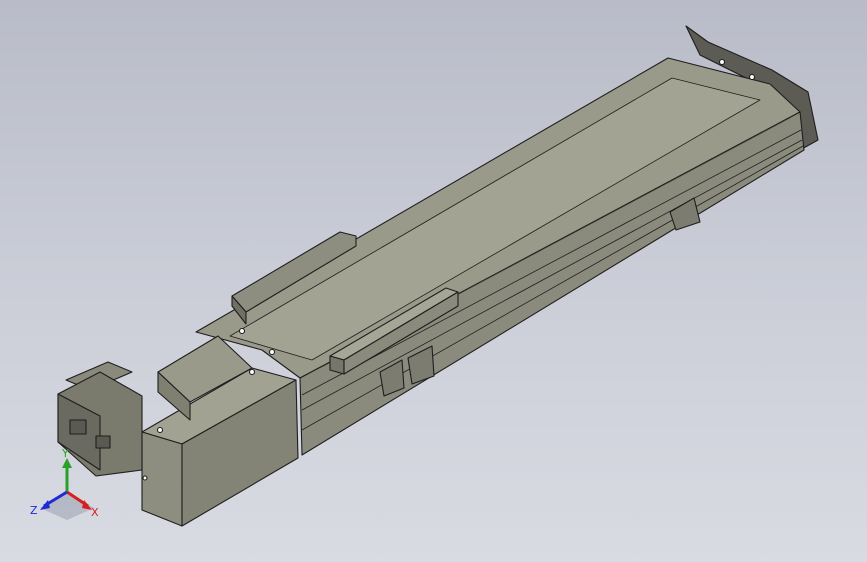  Describe the element at coordinates (162, 479) in the screenshot. I see `motor-box-front` at that location.